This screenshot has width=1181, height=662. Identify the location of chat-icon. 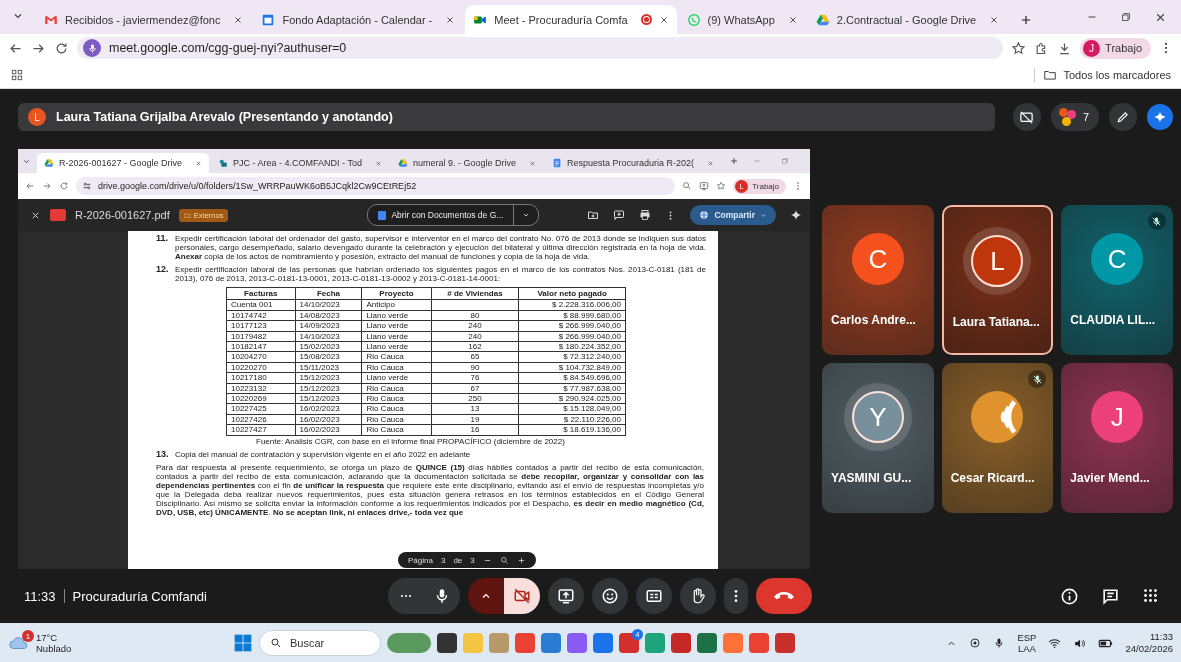
(1110, 596).